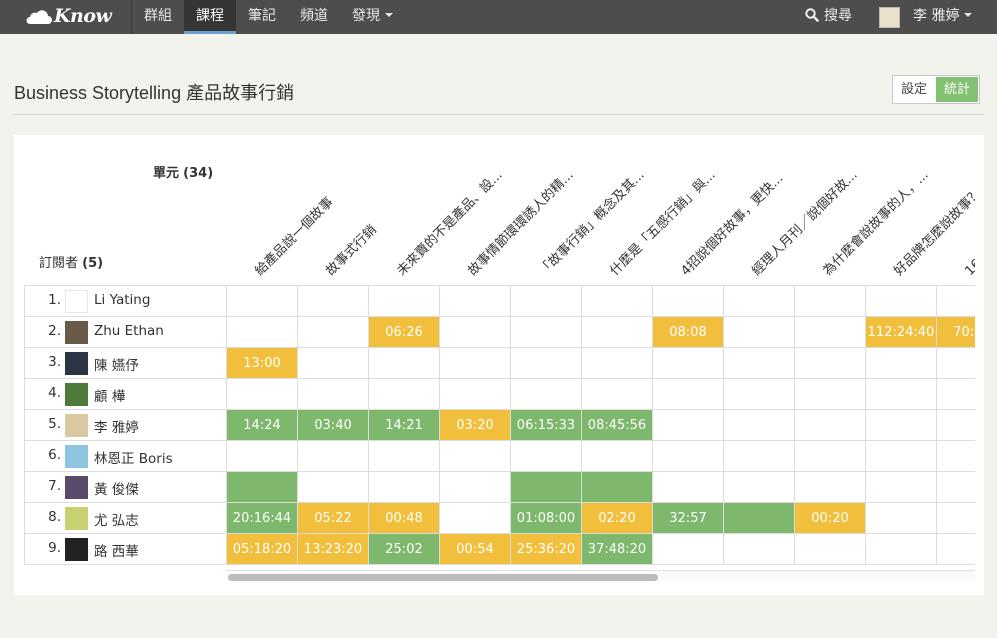  What do you see at coordinates (54, 362) in the screenshot?
I see `row-index: 3.` at bounding box center [54, 362].